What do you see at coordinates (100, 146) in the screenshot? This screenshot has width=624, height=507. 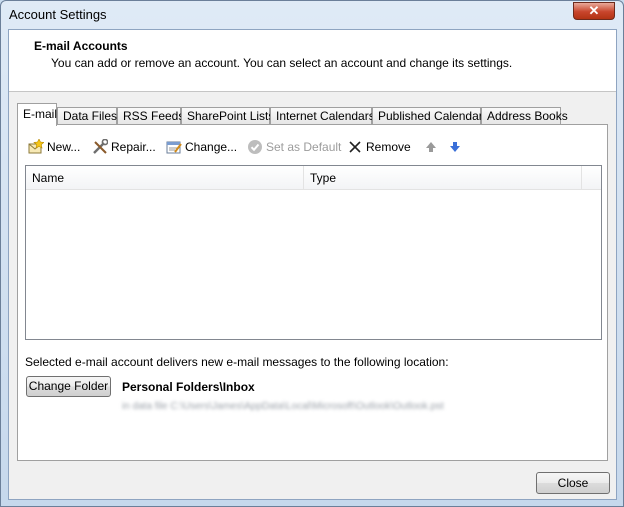 I see `repair-tools-icon` at bounding box center [100, 146].